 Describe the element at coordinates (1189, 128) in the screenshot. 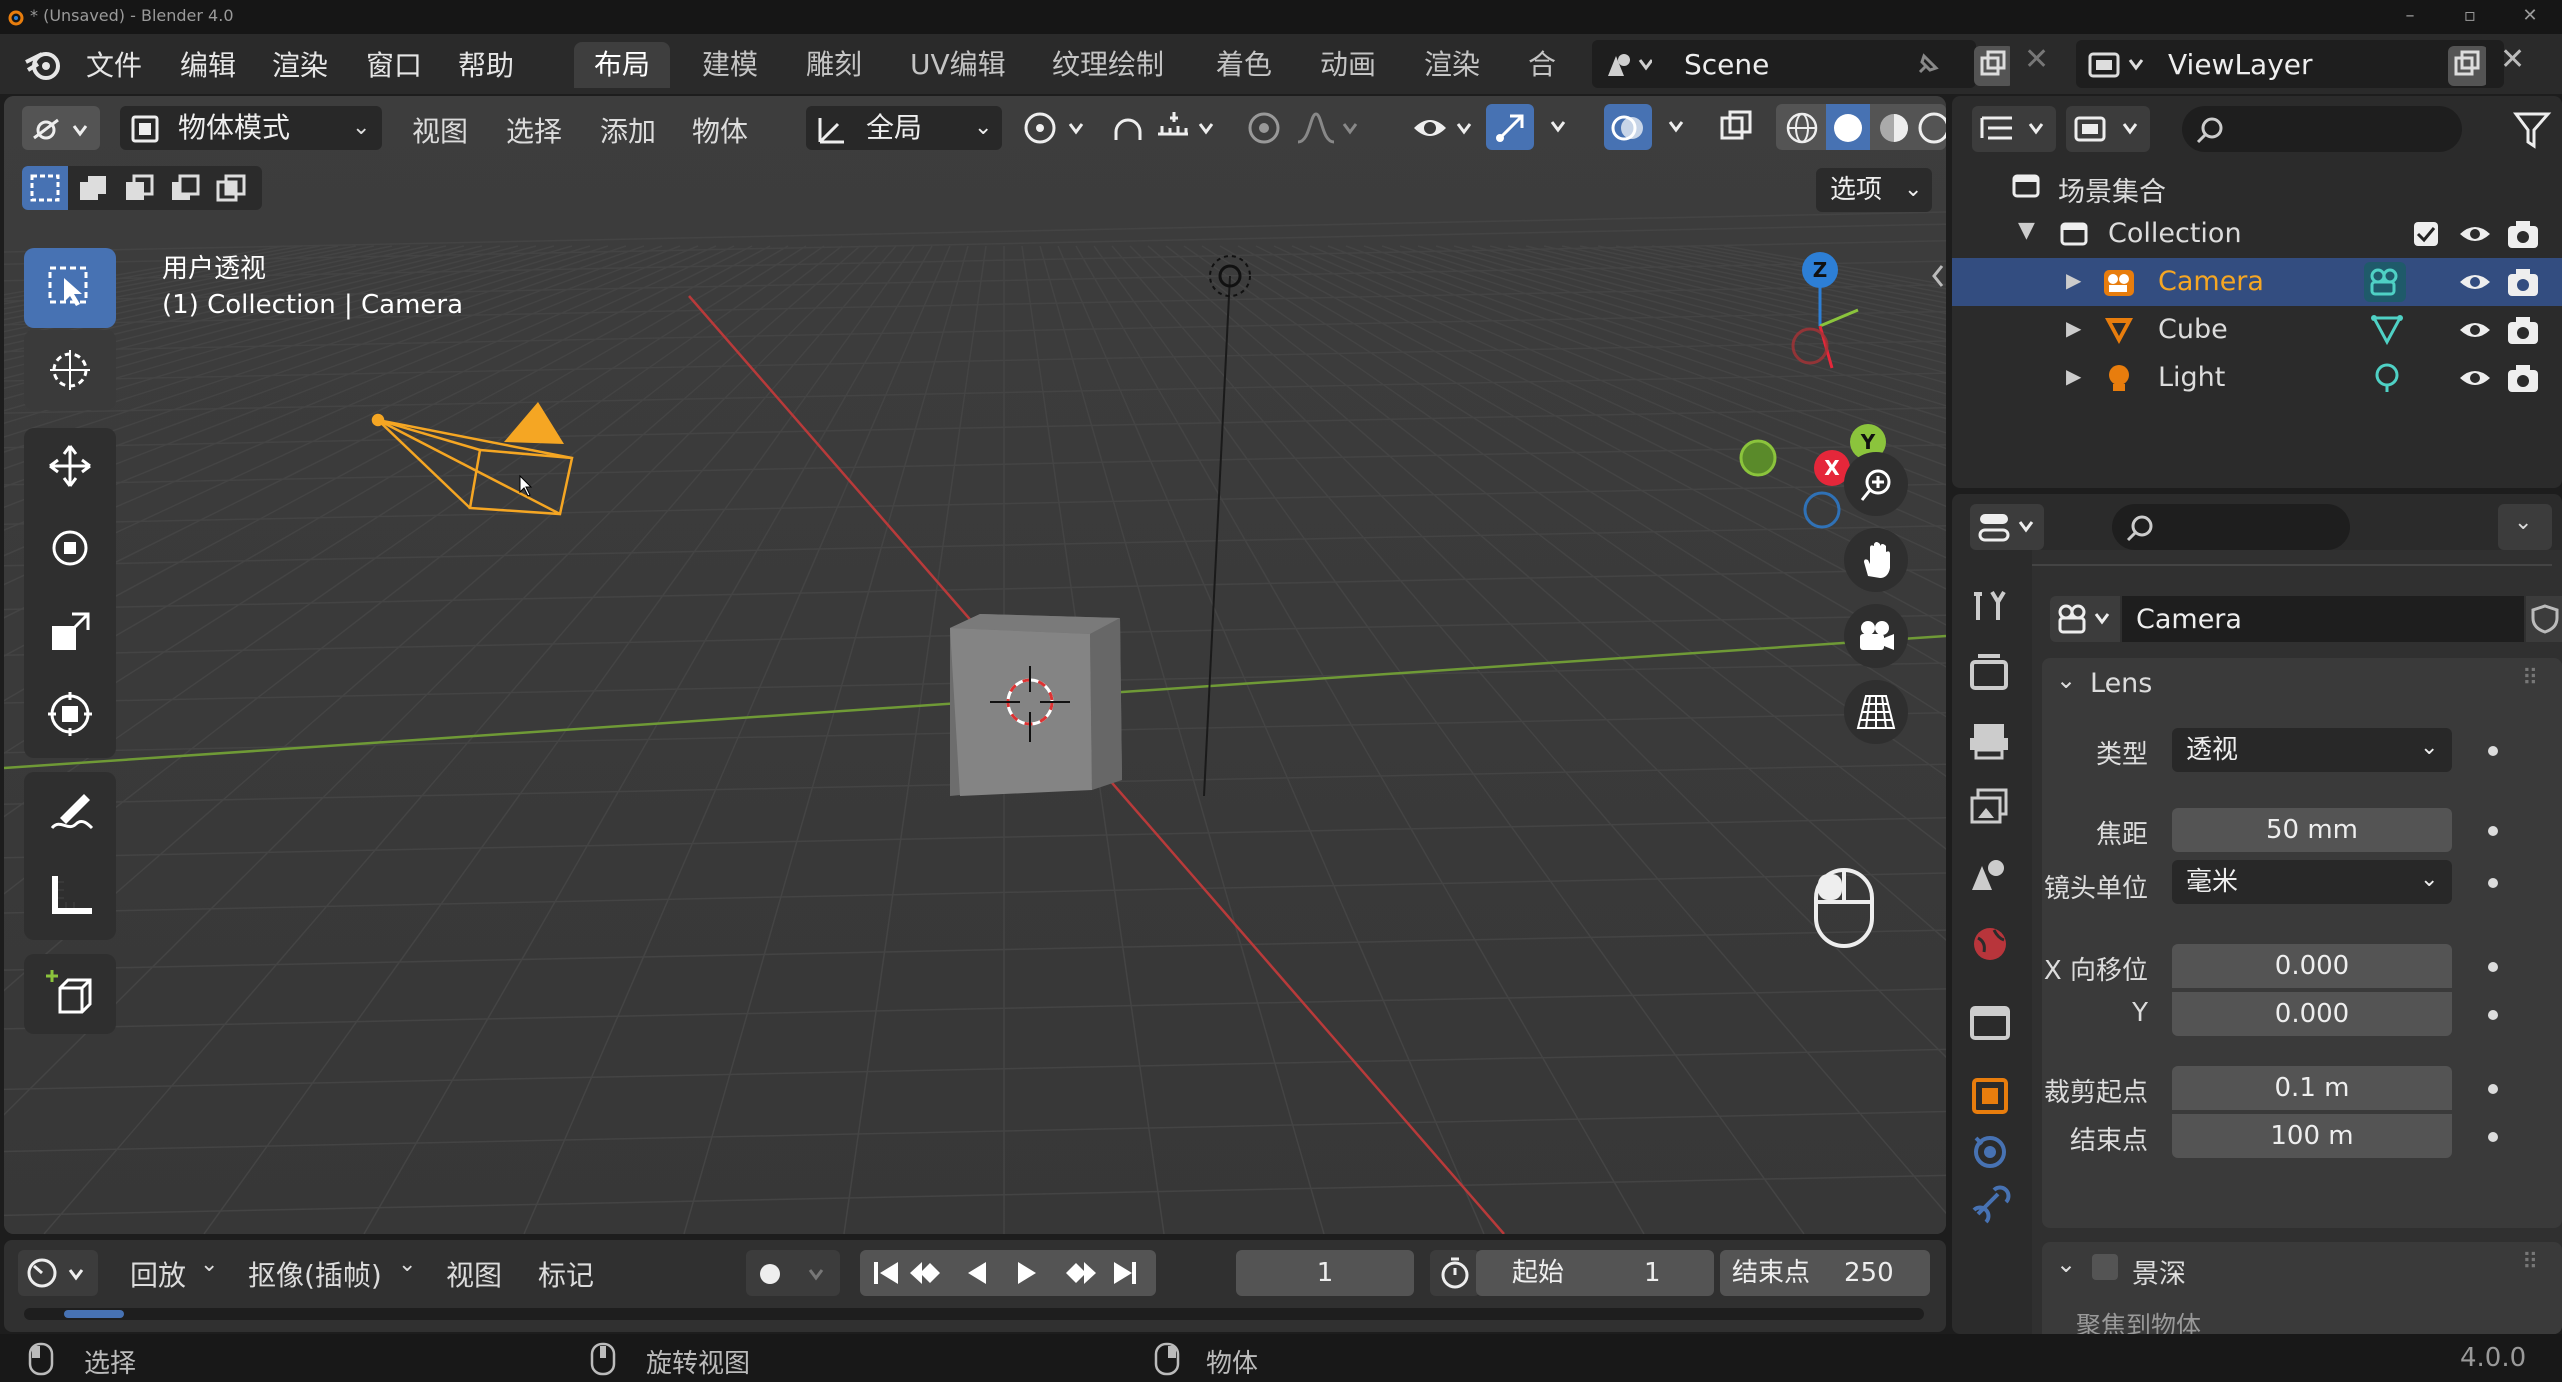

I see `snap-increment-icon` at that location.